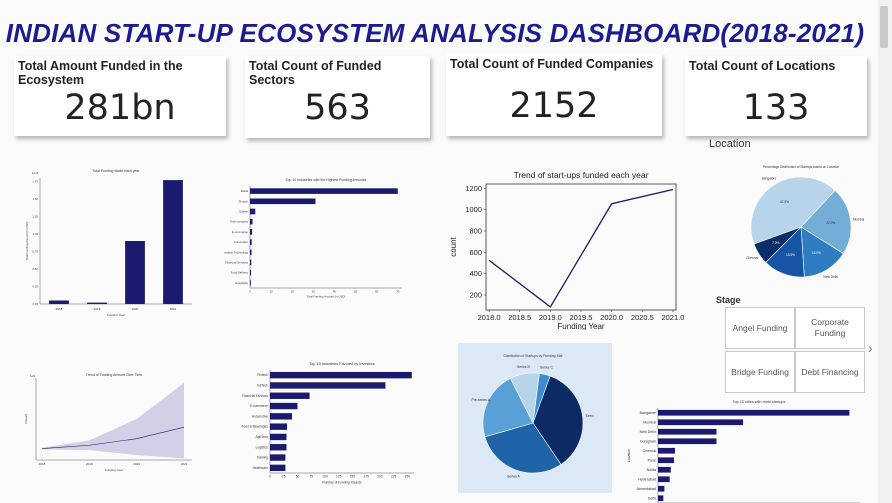 Image resolution: width=892 pixels, height=503 pixels. What do you see at coordinates (311, 477) in the screenshot?
I see `x-tick-label: 75` at bounding box center [311, 477].